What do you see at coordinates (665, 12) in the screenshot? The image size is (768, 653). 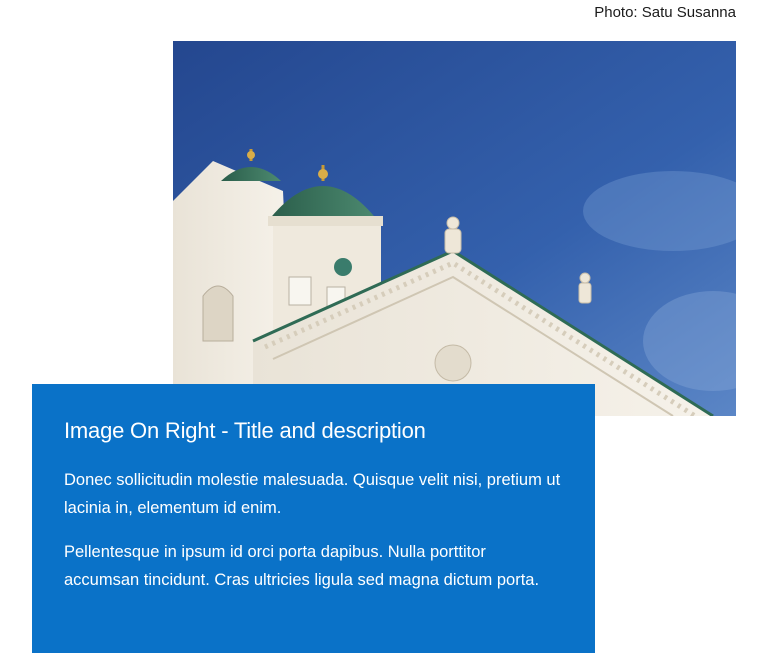 I see `photo-credit: Photo: Satu Susanna` at bounding box center [665, 12].